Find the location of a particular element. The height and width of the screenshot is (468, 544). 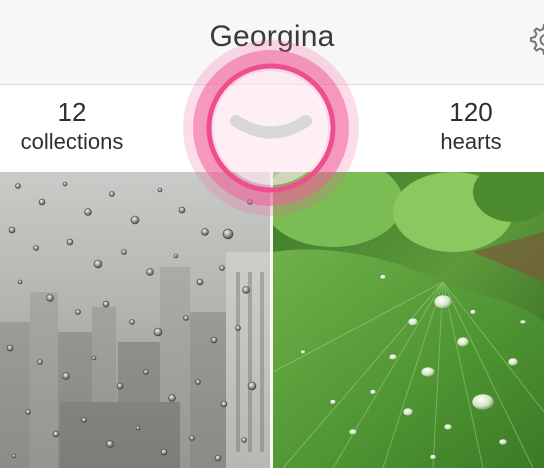

collections-count: 12 is located at coordinates (72, 112).